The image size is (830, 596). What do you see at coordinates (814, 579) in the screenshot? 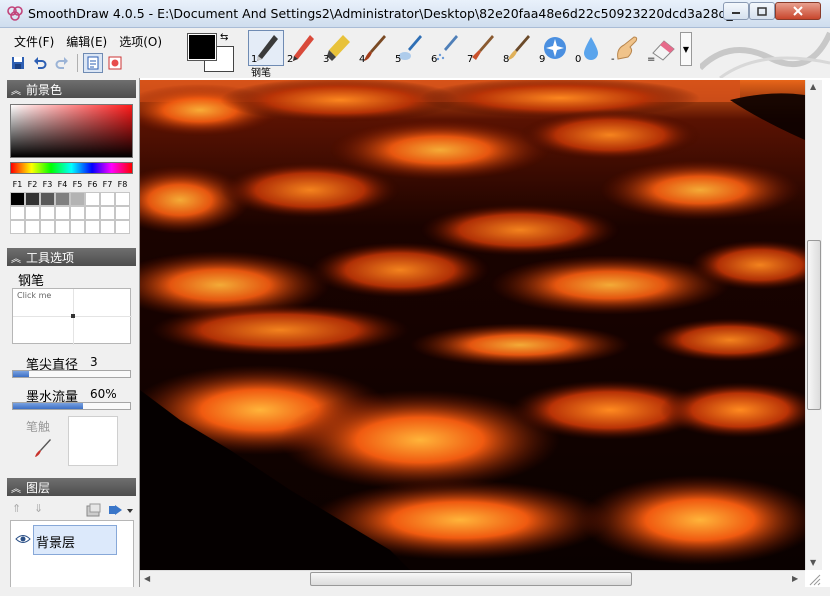
I see `resize-grip-icon` at bounding box center [814, 579].